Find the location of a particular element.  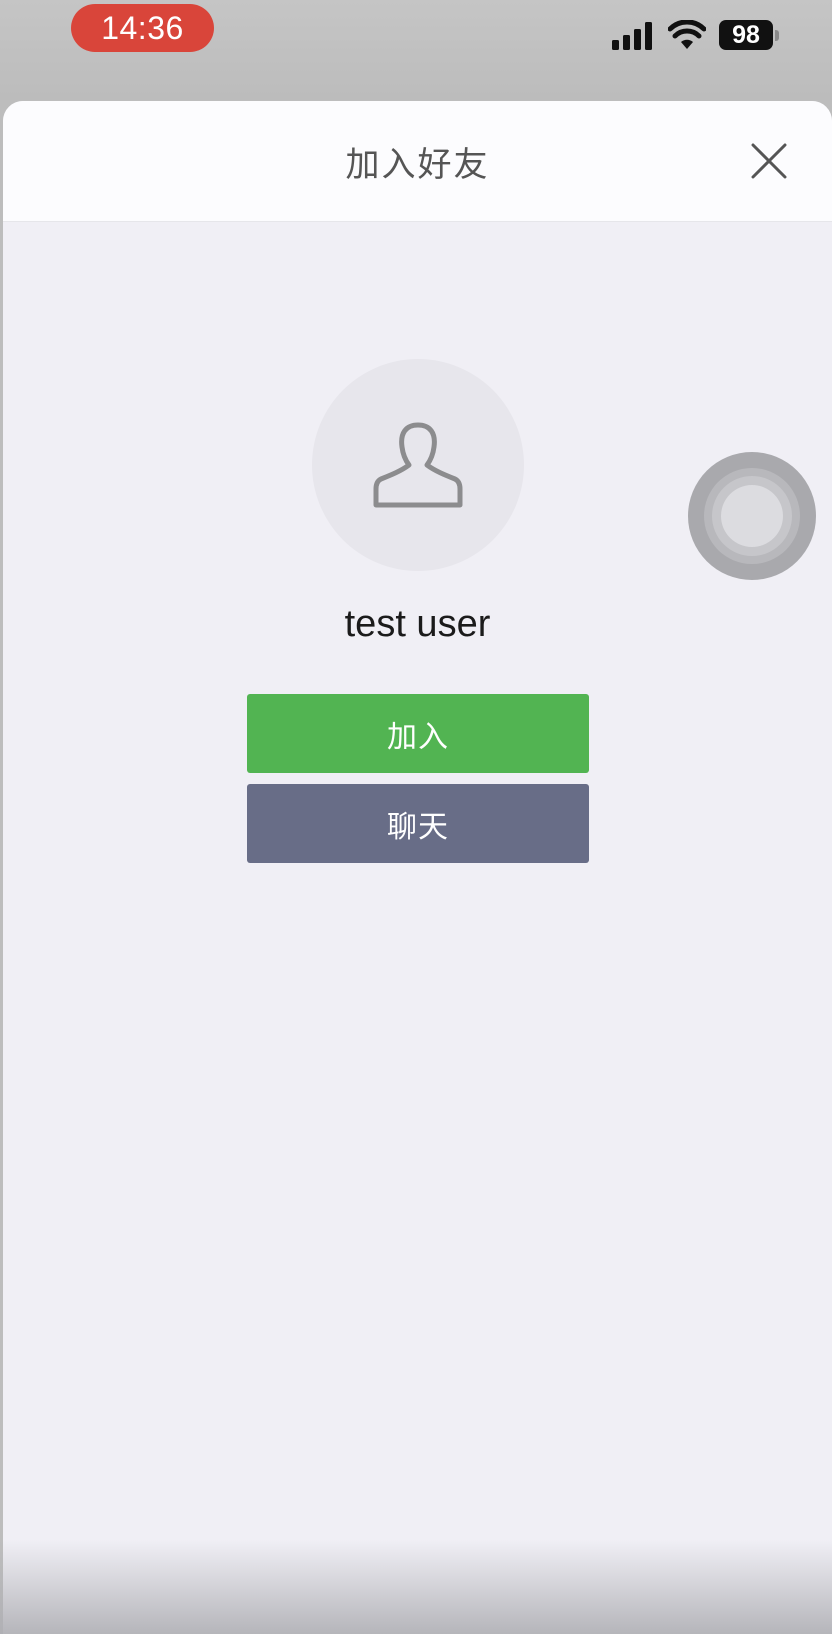

status-bar: 14:36 98 is located at coordinates (416, 50).